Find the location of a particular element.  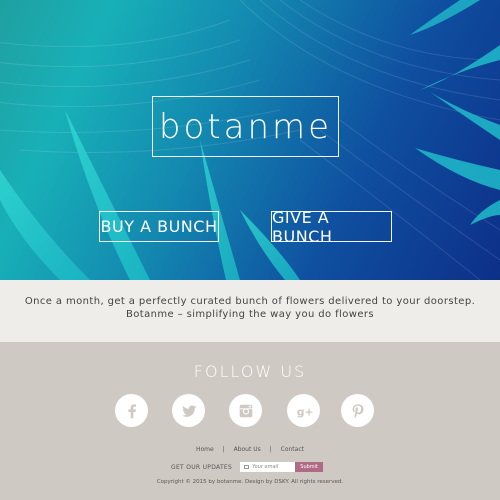

twitter-link is located at coordinates (188, 410).